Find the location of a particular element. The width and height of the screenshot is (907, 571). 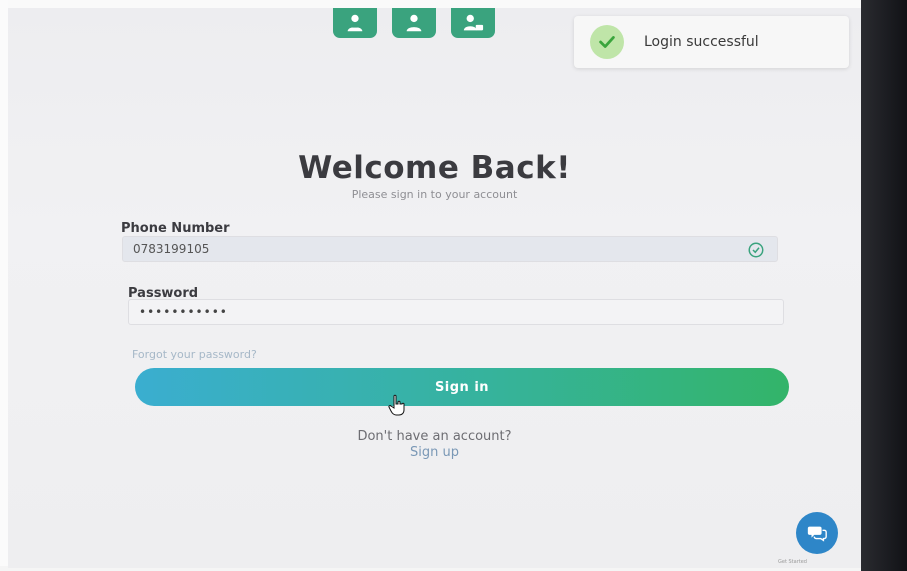

role-selector is located at coordinates (414, 23).